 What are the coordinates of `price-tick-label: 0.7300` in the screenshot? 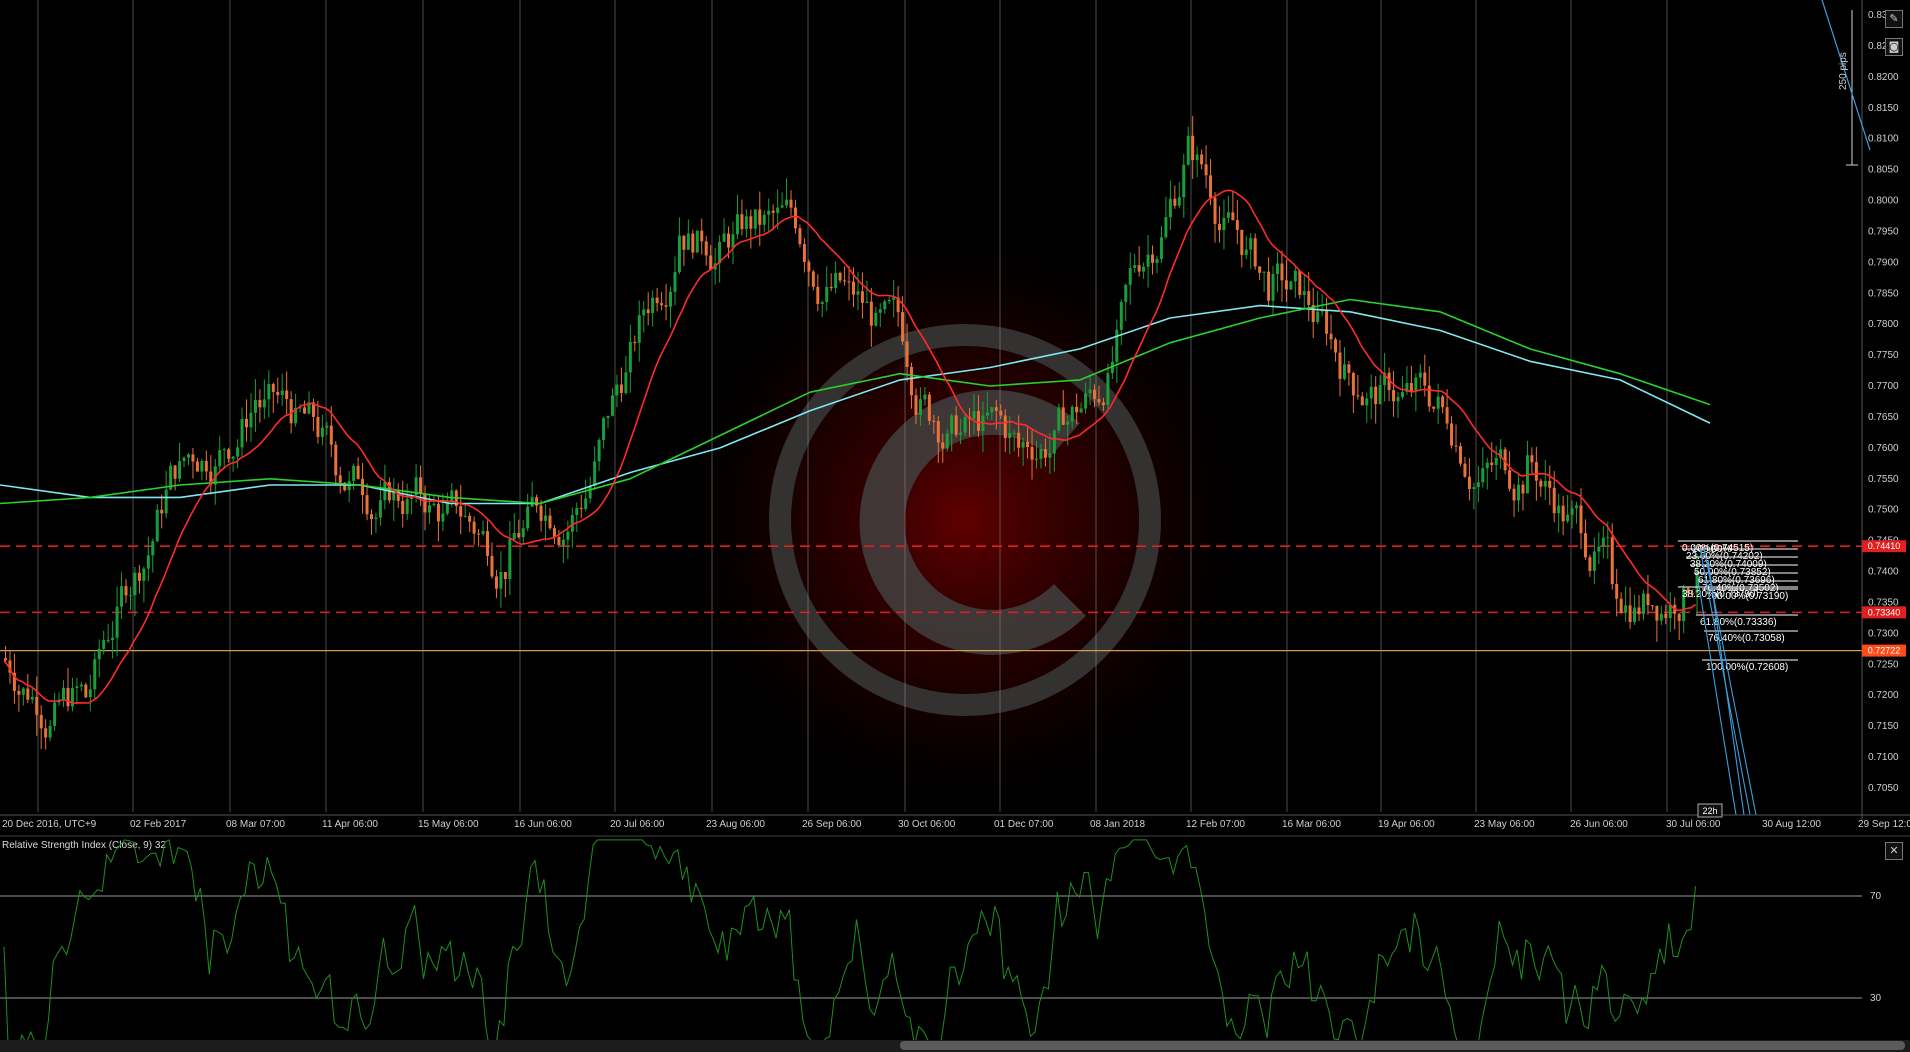 It's located at (1883, 633).